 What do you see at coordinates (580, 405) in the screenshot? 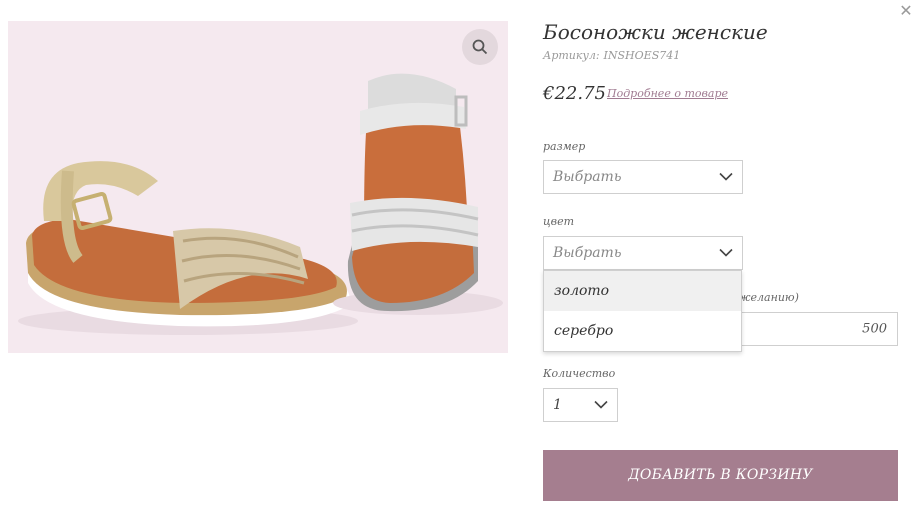
I see `quantity-select: 1` at bounding box center [580, 405].